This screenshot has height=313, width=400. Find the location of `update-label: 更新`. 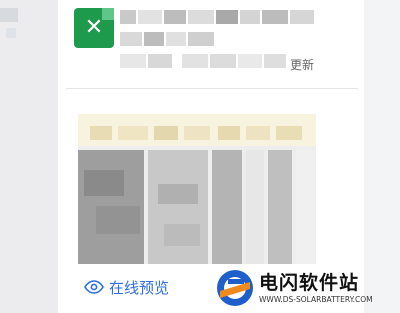

update-label: 更新 is located at coordinates (302, 65).